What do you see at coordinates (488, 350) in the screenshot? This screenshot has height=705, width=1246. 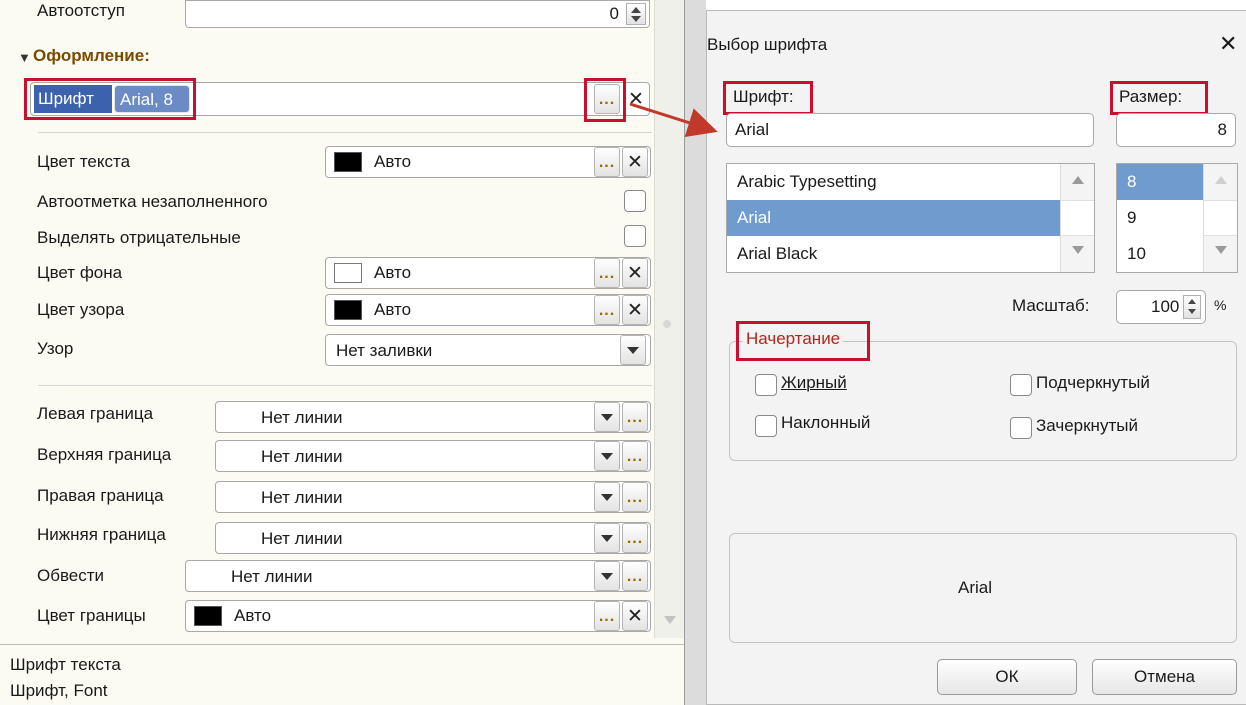 I see `pattern-select: Нет заливки` at bounding box center [488, 350].